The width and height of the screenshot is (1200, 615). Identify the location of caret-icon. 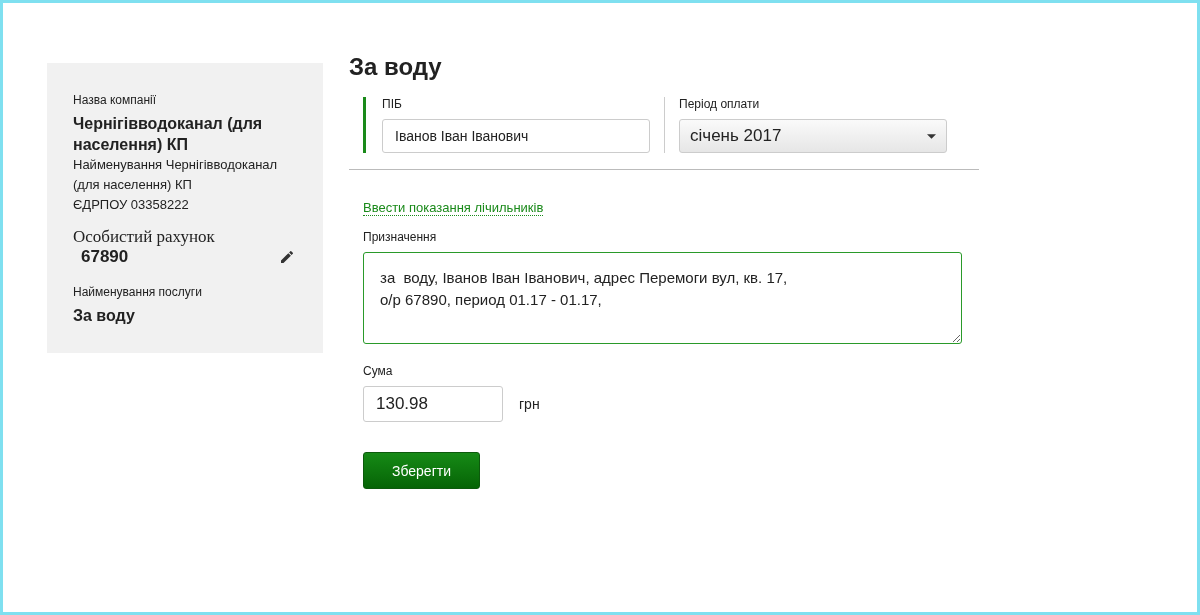
(931, 136).